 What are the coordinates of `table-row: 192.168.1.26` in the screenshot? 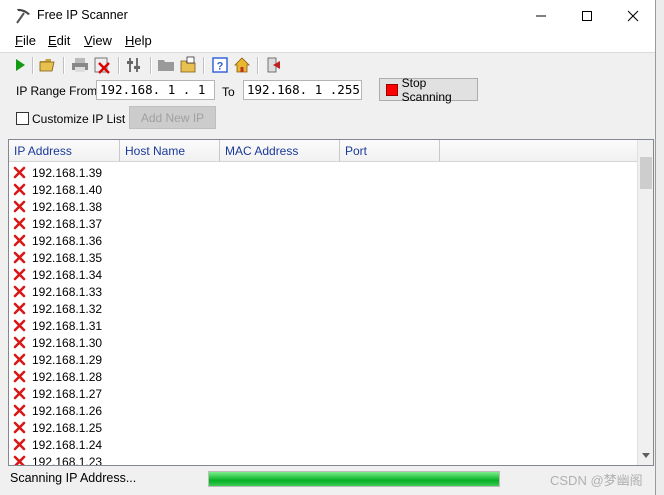 It's located at (57, 410).